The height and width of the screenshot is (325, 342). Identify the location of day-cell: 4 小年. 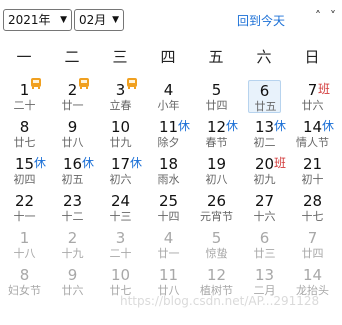
(168, 96).